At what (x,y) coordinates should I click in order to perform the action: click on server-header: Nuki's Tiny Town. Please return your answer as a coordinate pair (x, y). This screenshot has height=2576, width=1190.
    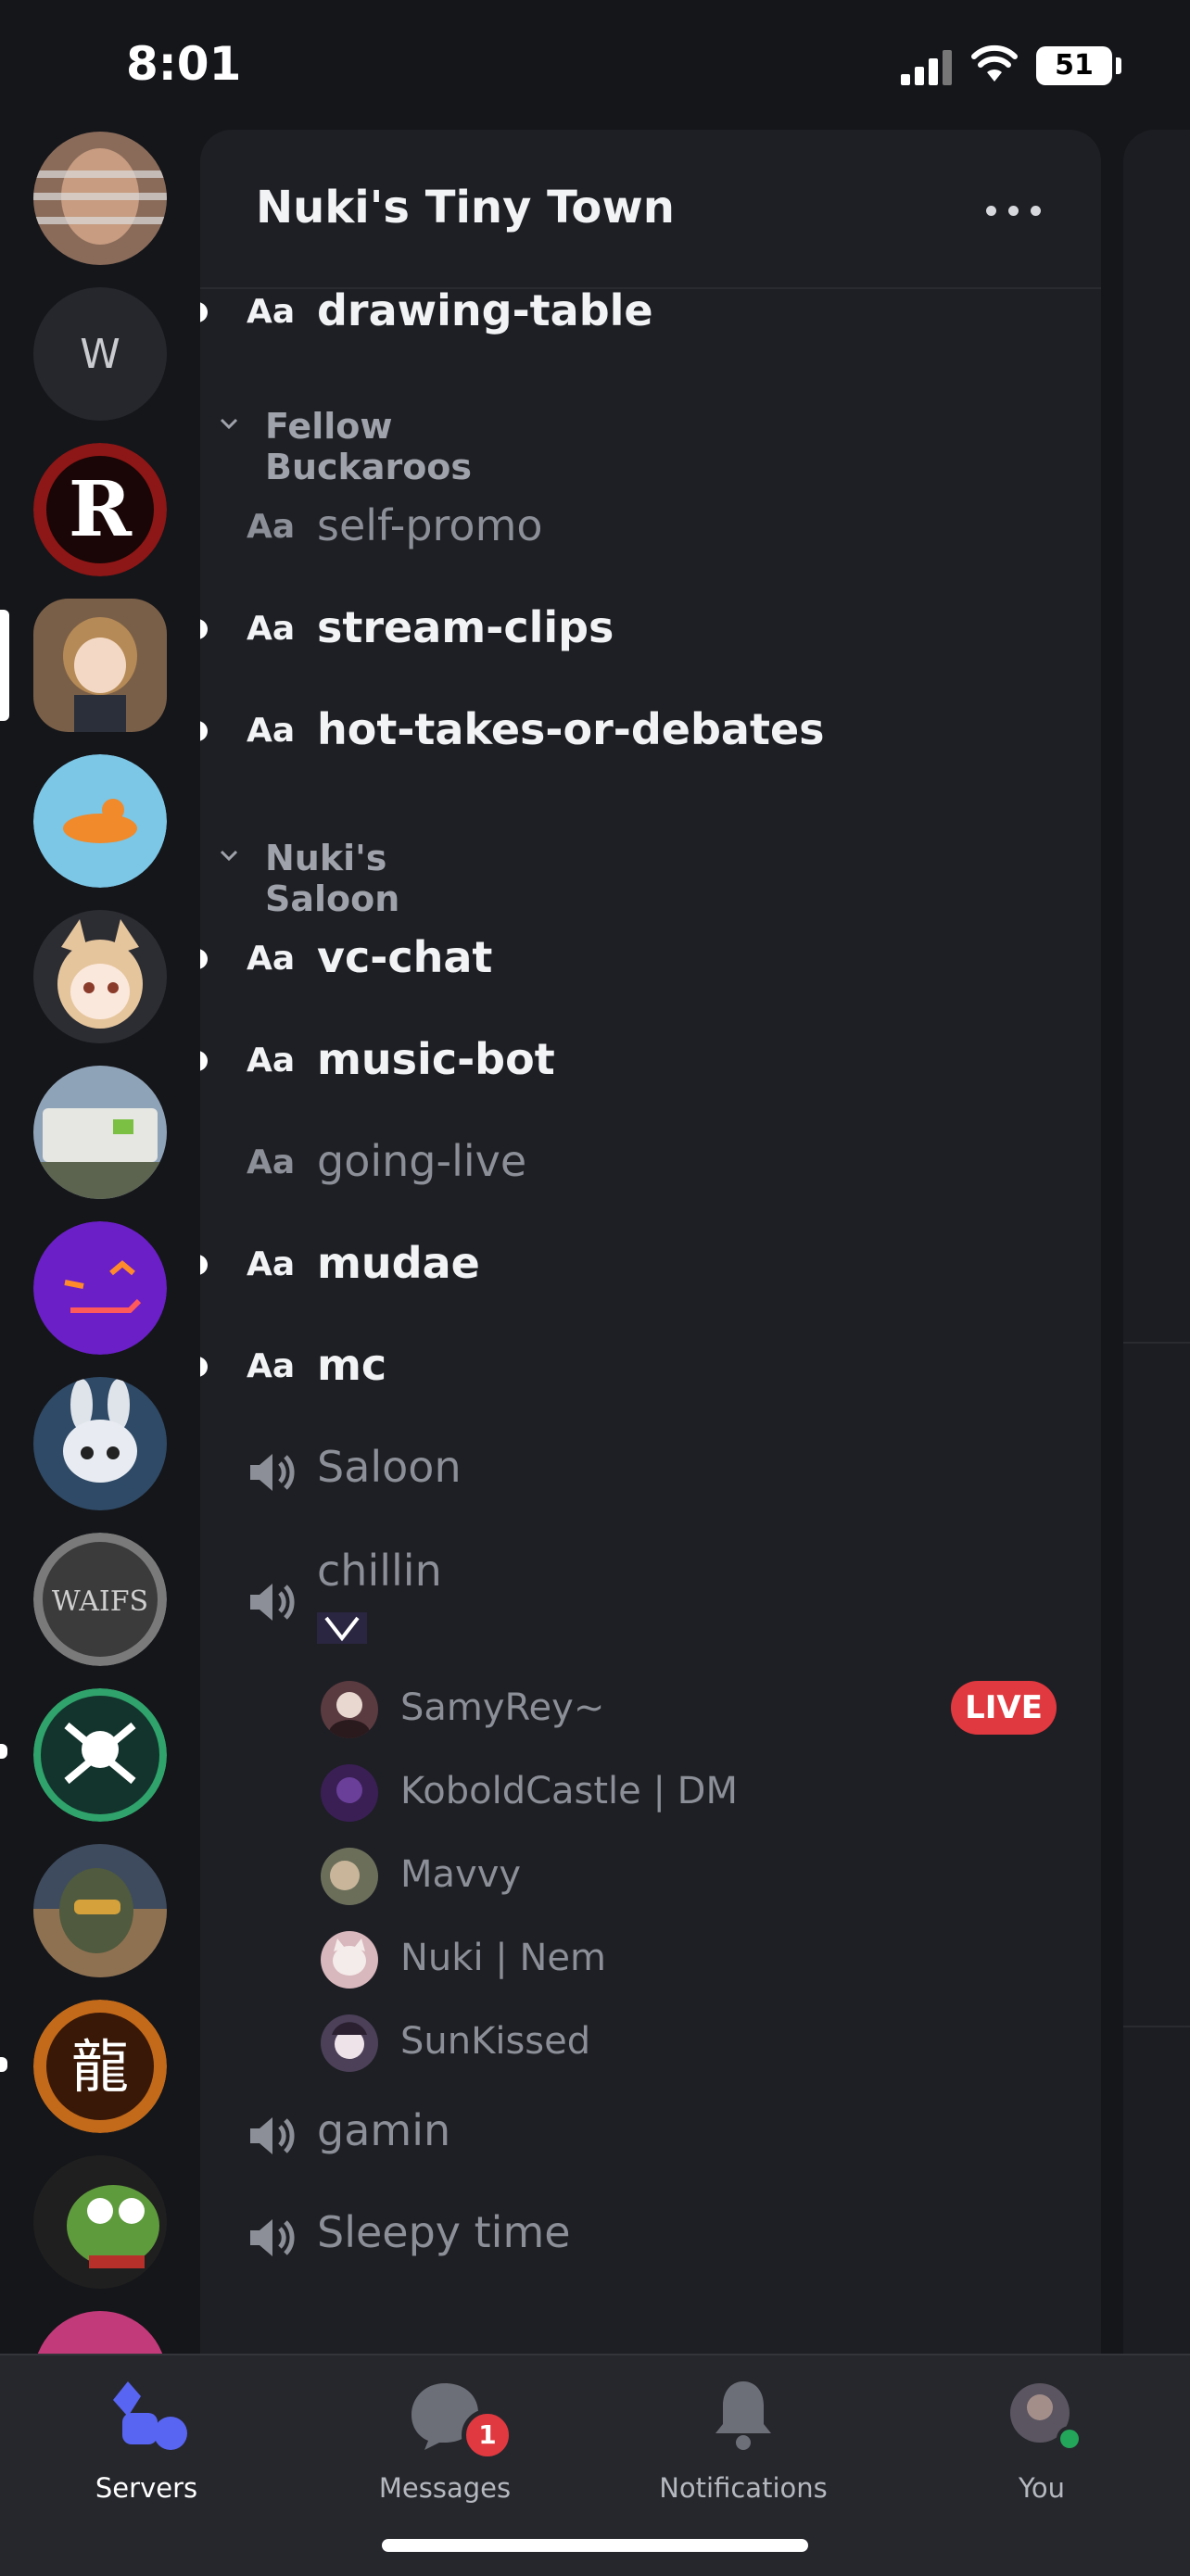
    Looking at the image, I should click on (650, 210).